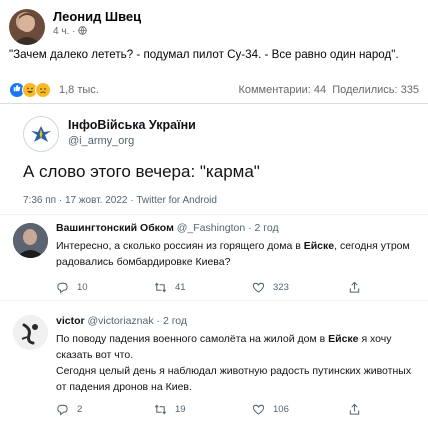  I want to click on globe-icon, so click(82, 30).